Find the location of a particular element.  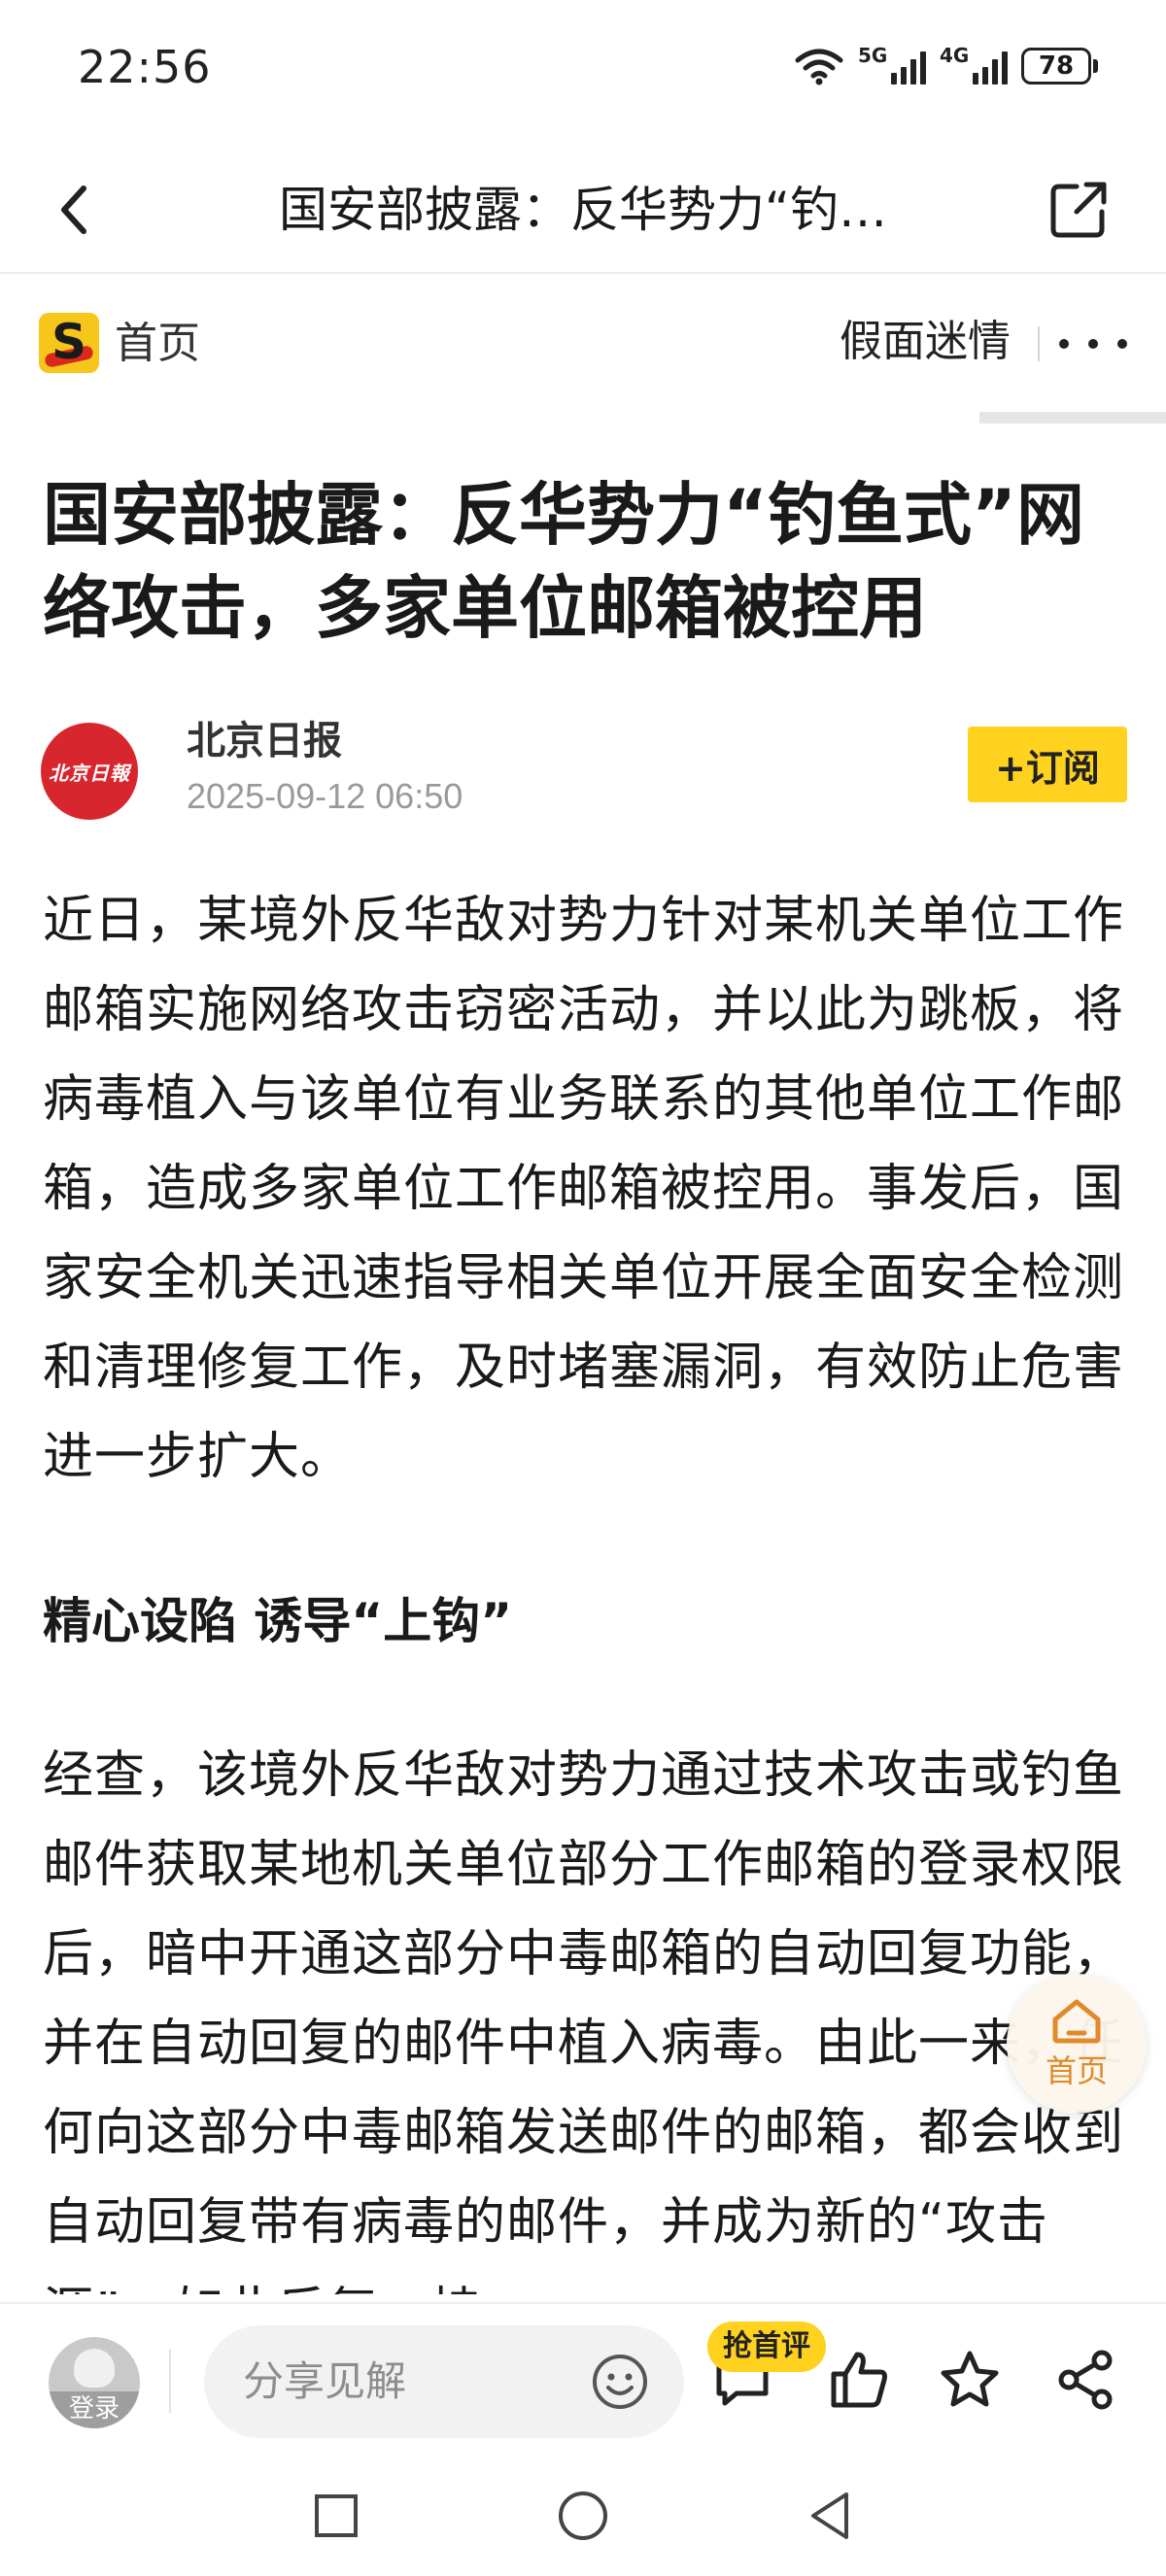

share-bottom-button is located at coordinates (1086, 2380).